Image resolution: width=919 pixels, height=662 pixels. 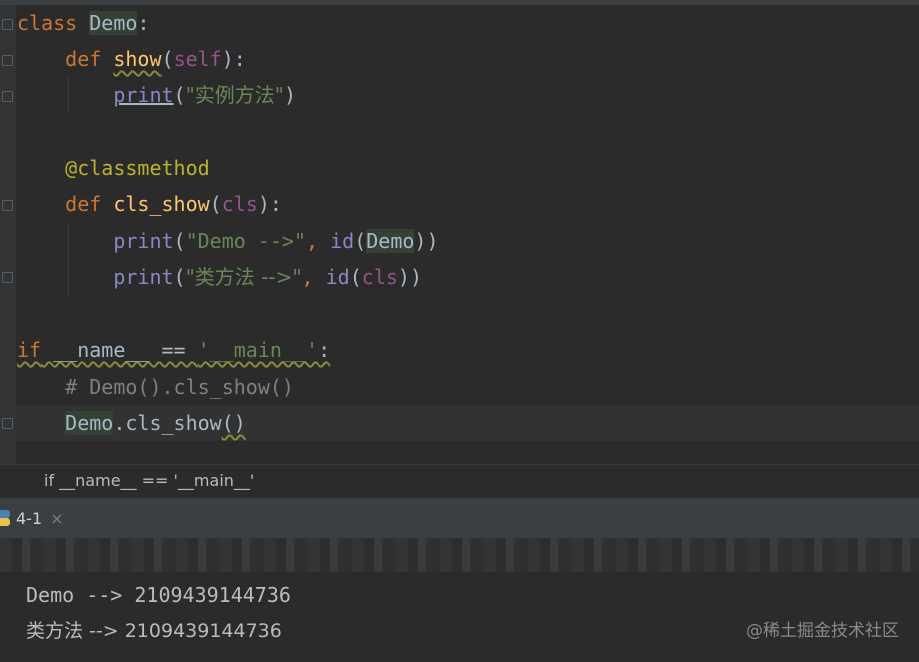 I want to click on tab-run-config: 4-1 ×, so click(x=36, y=518).